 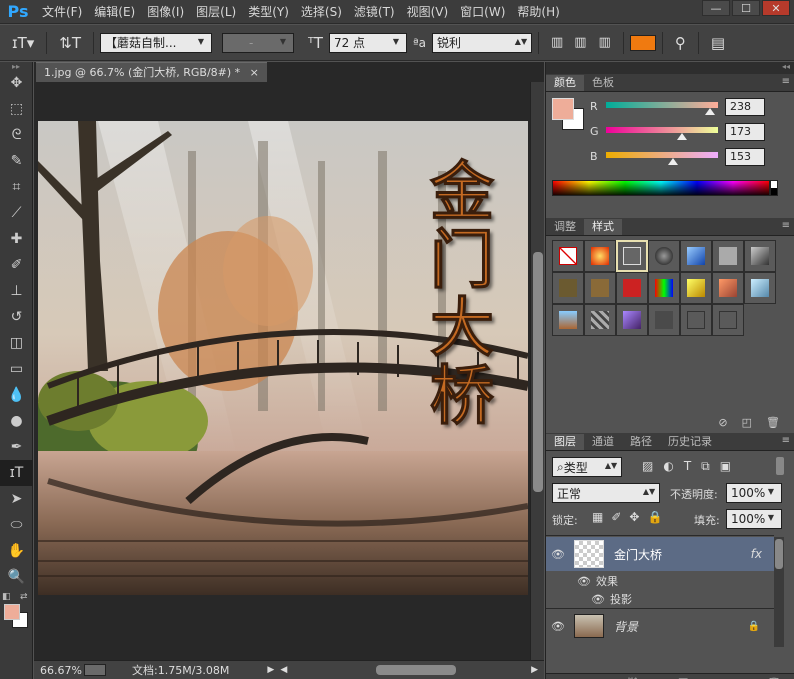 What do you see at coordinates (776, 8) in the screenshot?
I see `close-button: ✕` at bounding box center [776, 8].